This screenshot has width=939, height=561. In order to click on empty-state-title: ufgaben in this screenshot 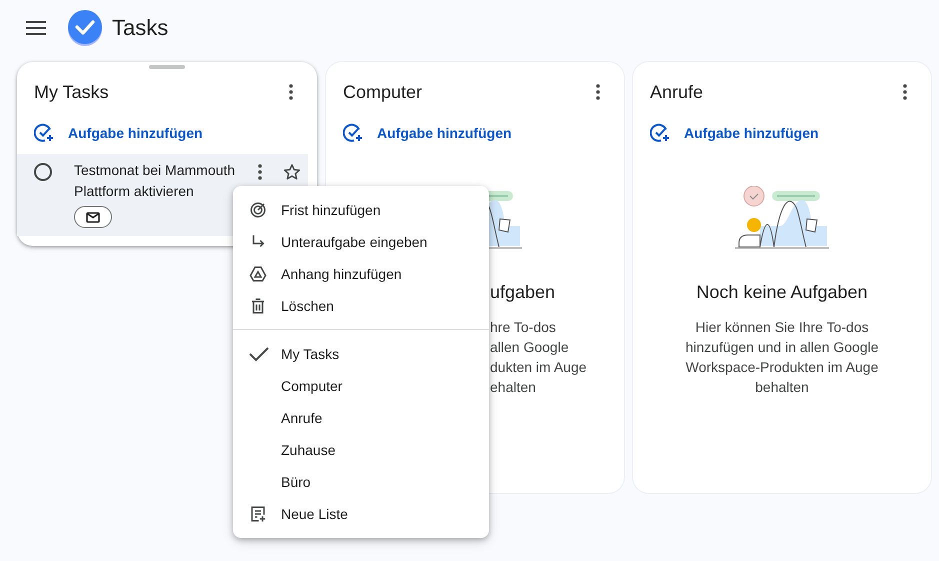, I will do `click(523, 292)`.